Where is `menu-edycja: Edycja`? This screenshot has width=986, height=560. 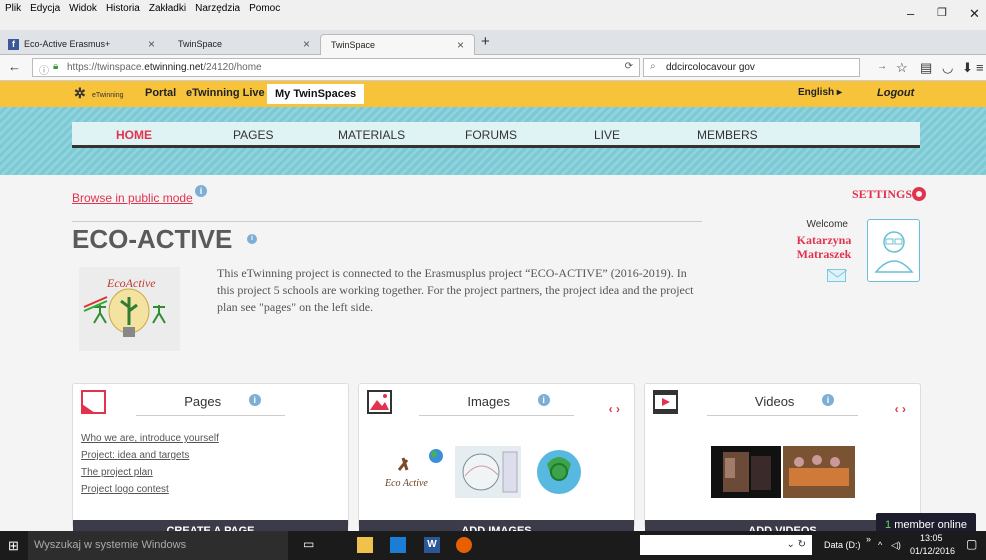 menu-edycja: Edycja is located at coordinates (45, 8).